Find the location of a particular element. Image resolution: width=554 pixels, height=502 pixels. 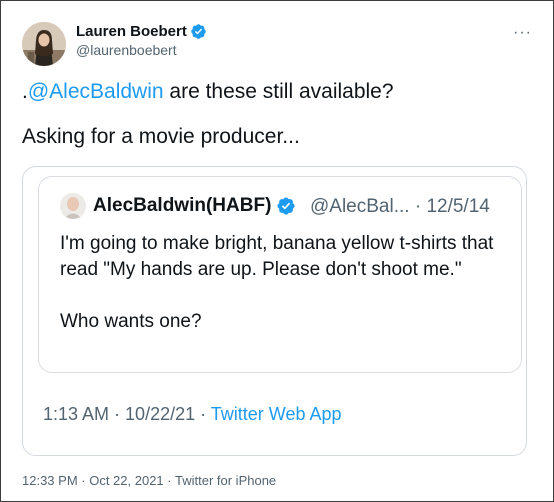

tweet-time: 12:33 PM is located at coordinates (50, 480).